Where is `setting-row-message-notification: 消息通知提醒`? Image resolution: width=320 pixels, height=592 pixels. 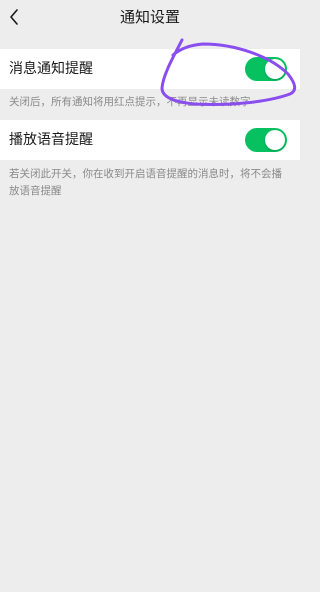
setting-row-message-notification: 消息通知提醒 is located at coordinates (150, 69).